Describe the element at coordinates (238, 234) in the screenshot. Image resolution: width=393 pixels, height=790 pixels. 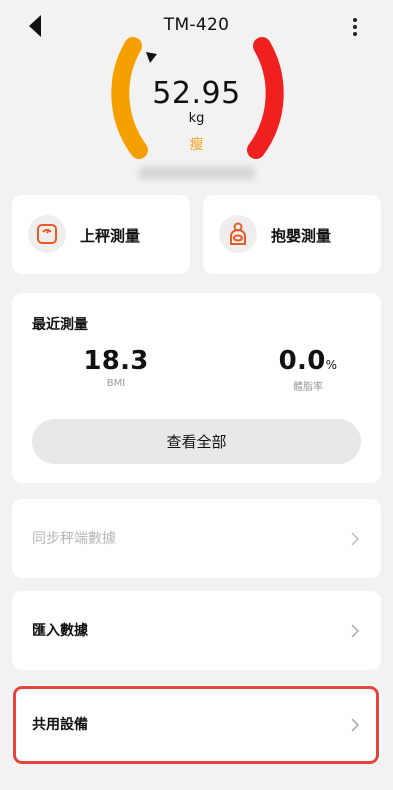
I see `baby-hold-icon` at that location.